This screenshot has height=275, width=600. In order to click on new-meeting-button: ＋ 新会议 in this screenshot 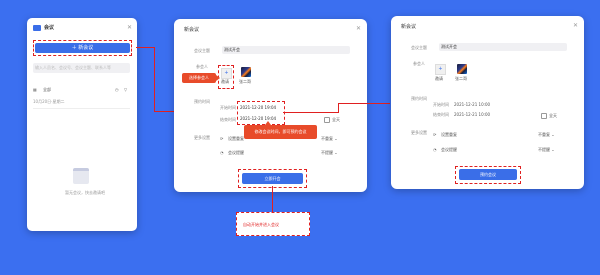, I will do `click(82, 48)`.